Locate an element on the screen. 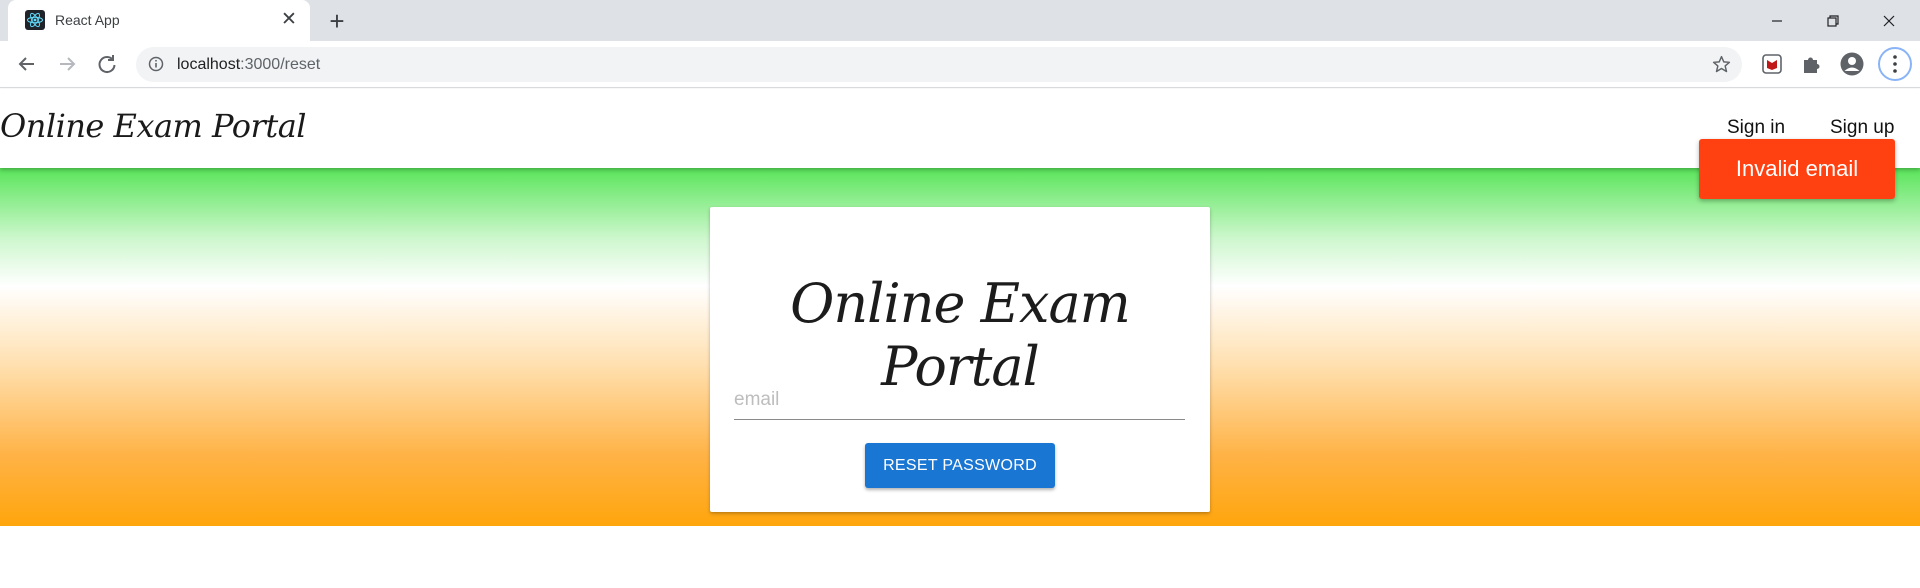  browser-tab: React App ✕ is located at coordinates (159, 20).